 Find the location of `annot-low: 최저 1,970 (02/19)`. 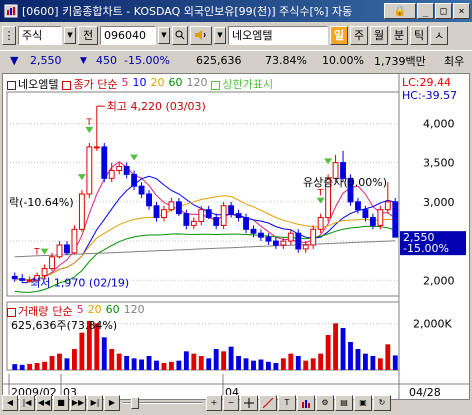

annot-low: 최저 1,970 (02/19) is located at coordinates (79, 283).